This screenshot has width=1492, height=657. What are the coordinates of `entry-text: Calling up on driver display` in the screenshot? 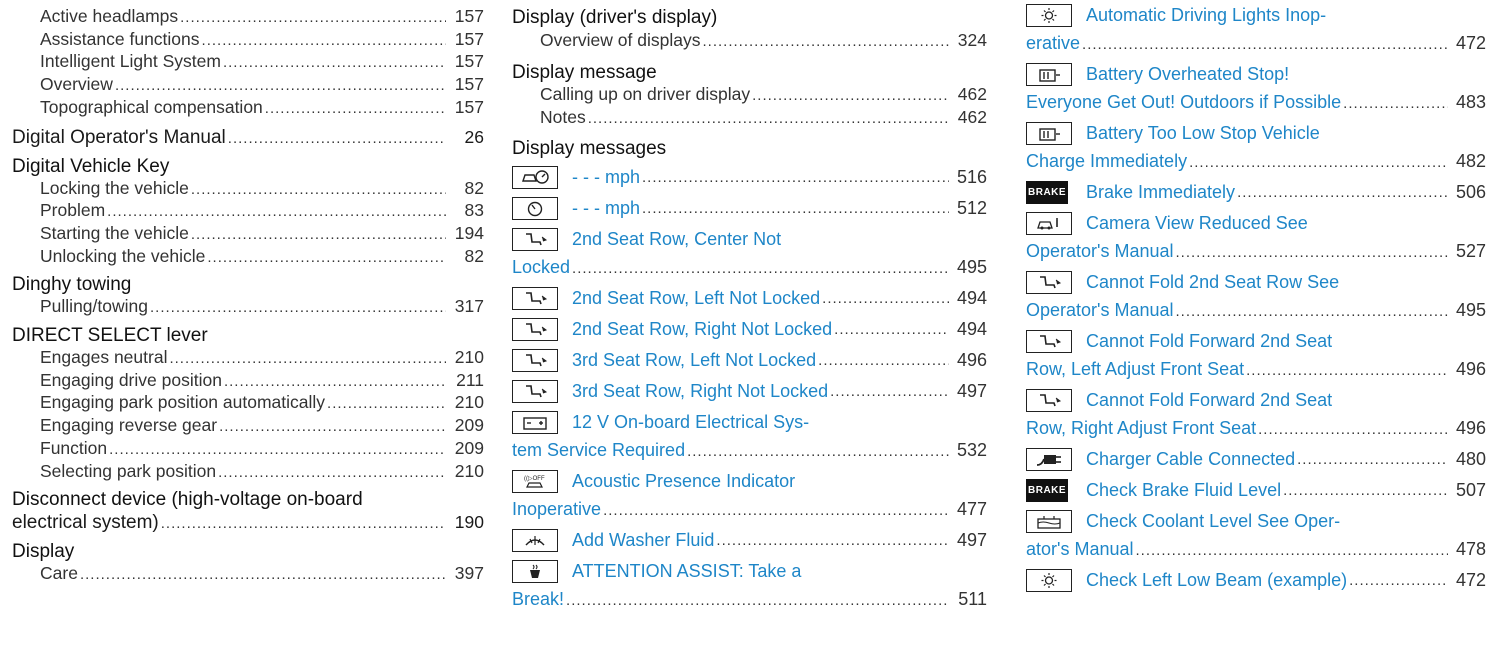 It's located at (645, 94).